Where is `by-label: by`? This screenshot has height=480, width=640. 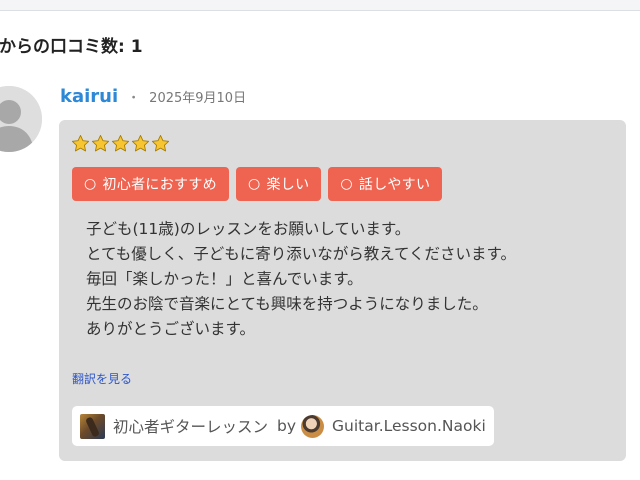 by-label: by is located at coordinates (287, 426).